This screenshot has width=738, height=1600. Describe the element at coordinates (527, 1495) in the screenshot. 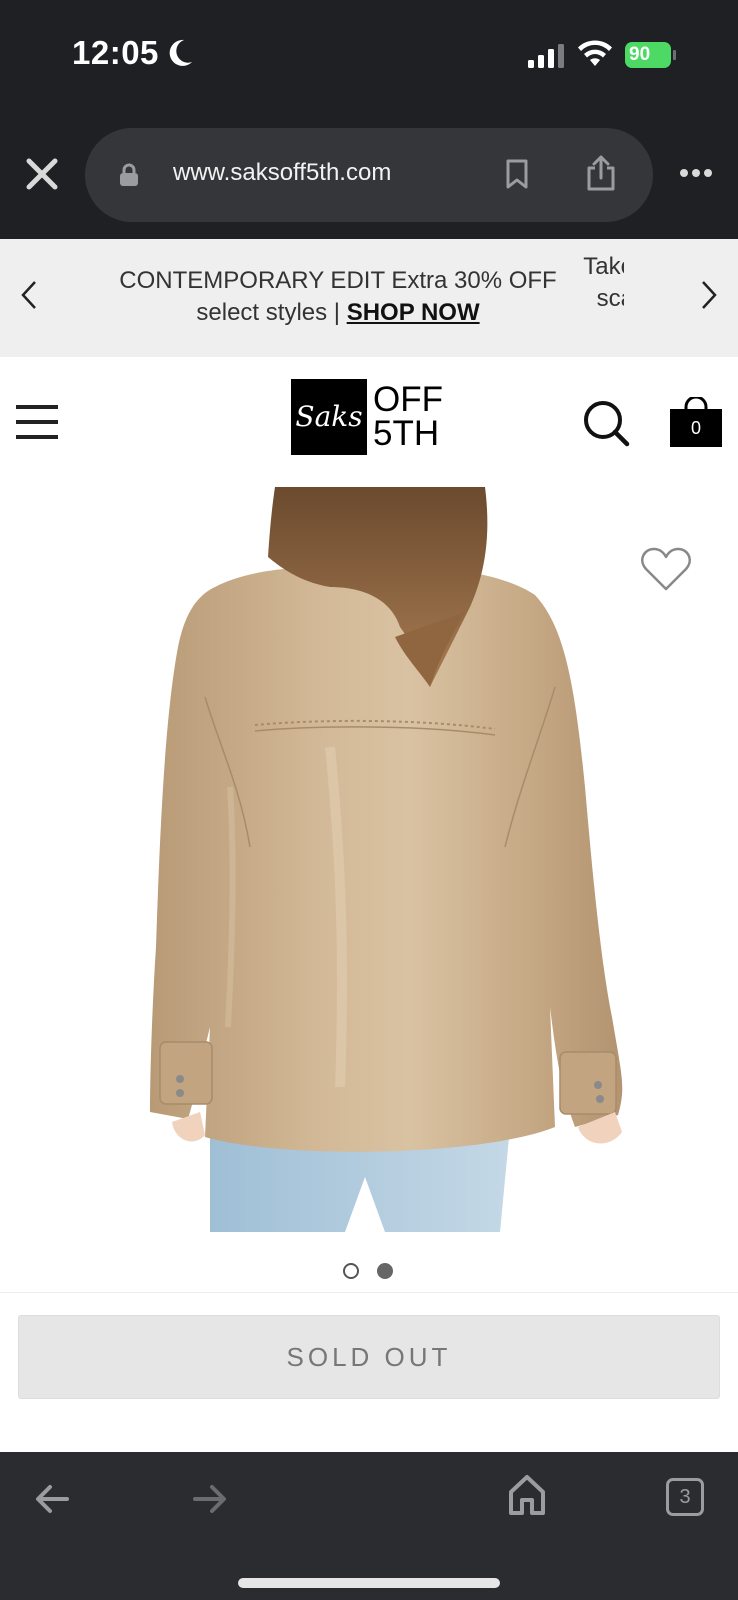

I see `home-icon` at that location.